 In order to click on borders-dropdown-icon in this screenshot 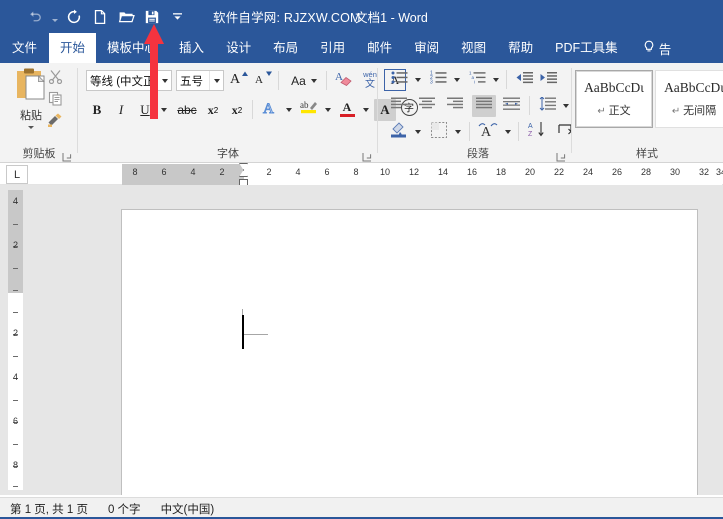, I will do `click(457, 132)`.